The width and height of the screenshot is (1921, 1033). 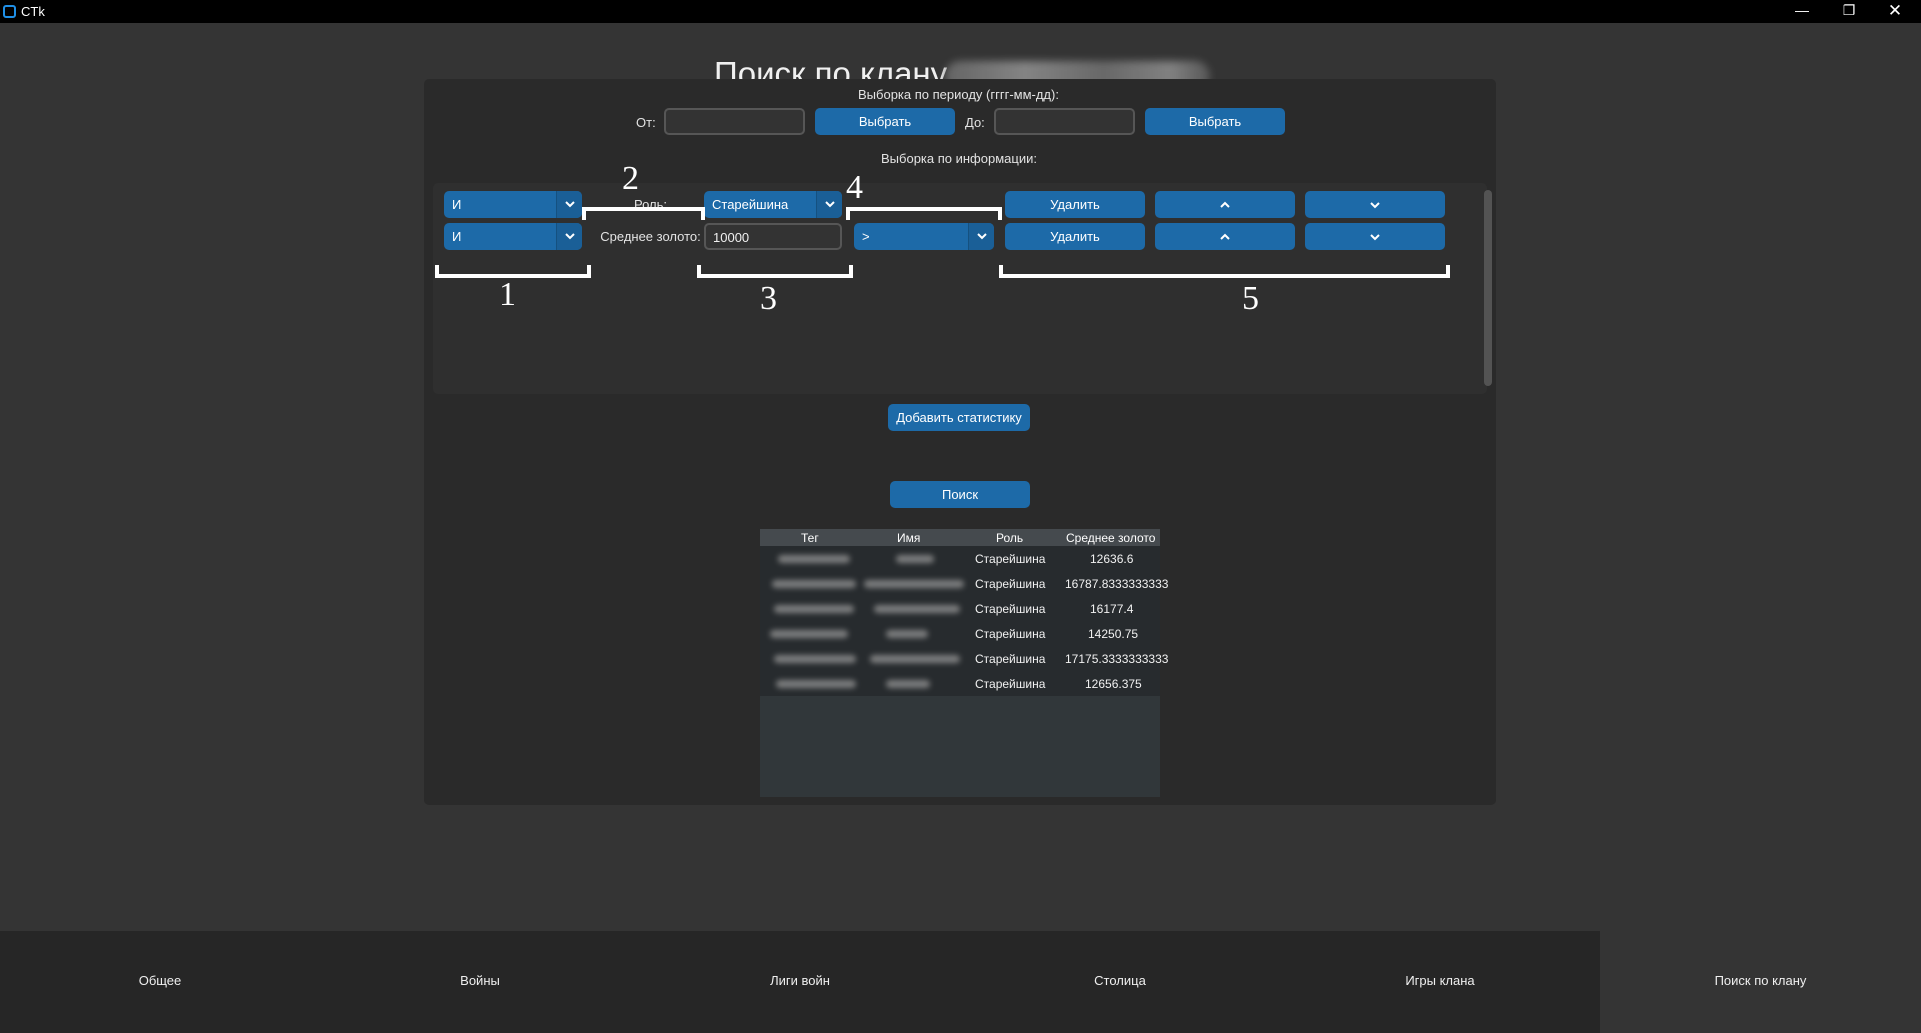 What do you see at coordinates (1117, 584) in the screenshot?
I see `cell-avg-gold: 16787.8333333333` at bounding box center [1117, 584].